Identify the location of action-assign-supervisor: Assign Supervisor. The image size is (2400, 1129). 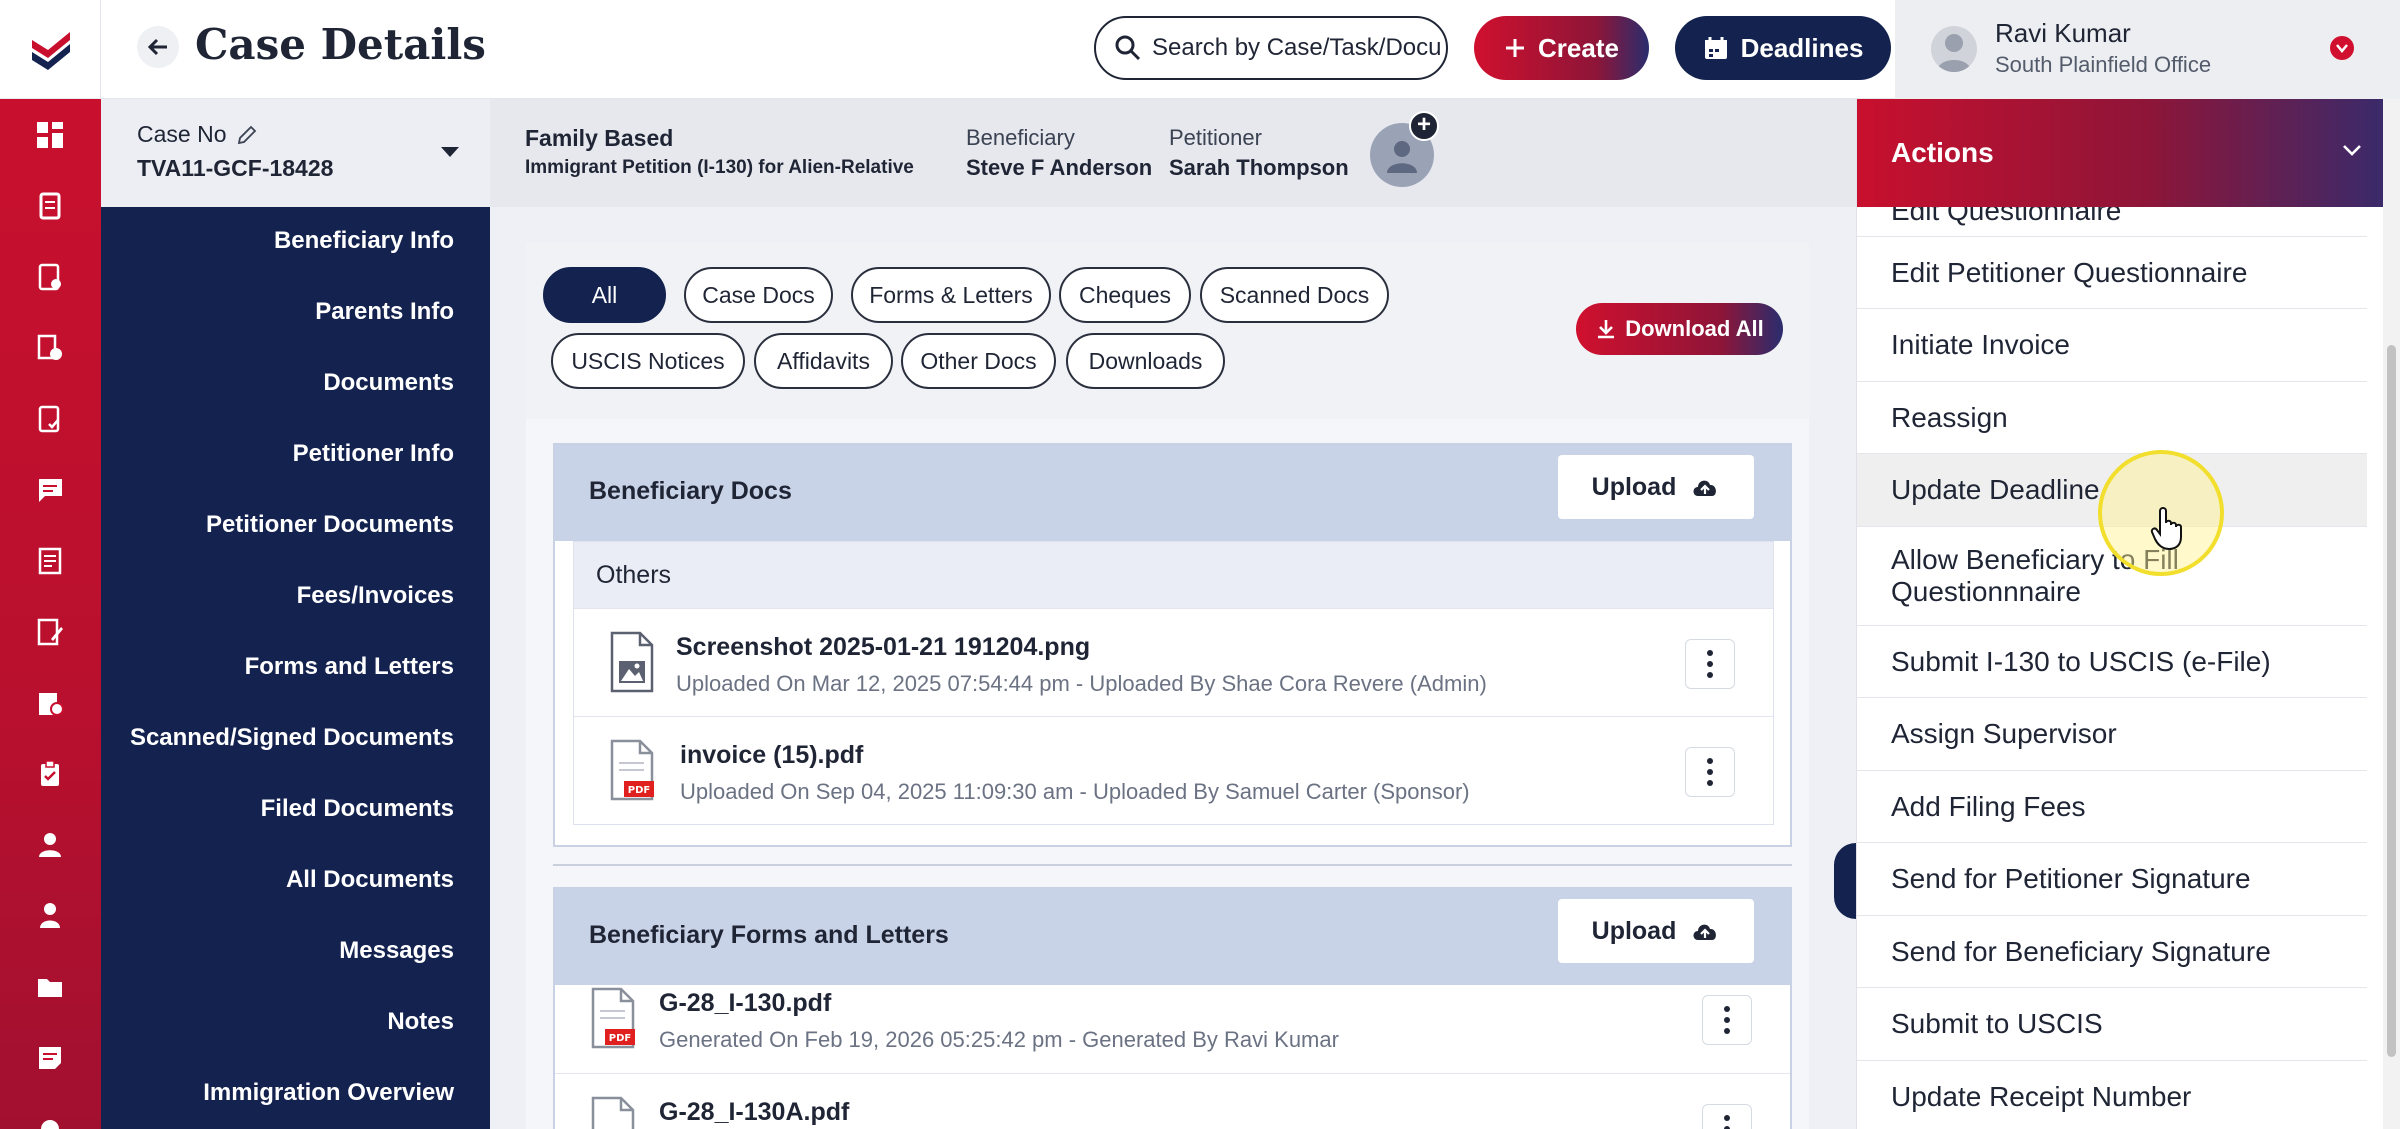
(2112, 734).